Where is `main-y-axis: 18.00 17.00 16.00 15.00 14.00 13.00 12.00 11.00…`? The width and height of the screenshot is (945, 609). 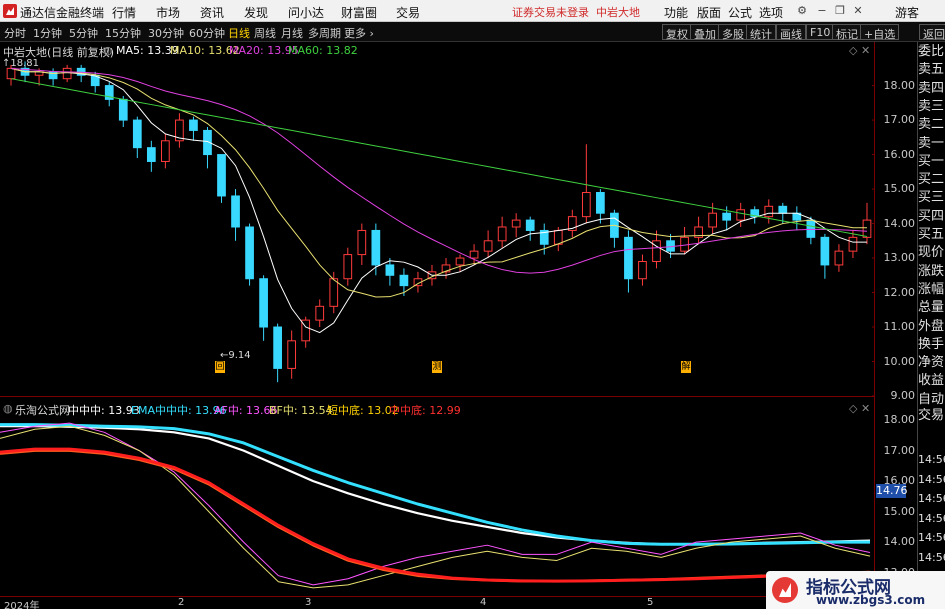 main-y-axis: 18.00 17.00 16.00 15.00 14.00 13.00 12.00 11.00… is located at coordinates (896, 230).